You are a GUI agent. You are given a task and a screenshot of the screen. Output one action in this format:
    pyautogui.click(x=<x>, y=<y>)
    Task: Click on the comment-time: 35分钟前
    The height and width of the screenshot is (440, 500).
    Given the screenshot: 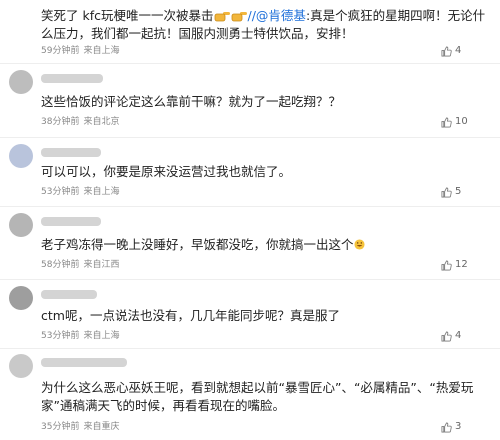 What is the action you would take?
    pyautogui.click(x=60, y=427)
    